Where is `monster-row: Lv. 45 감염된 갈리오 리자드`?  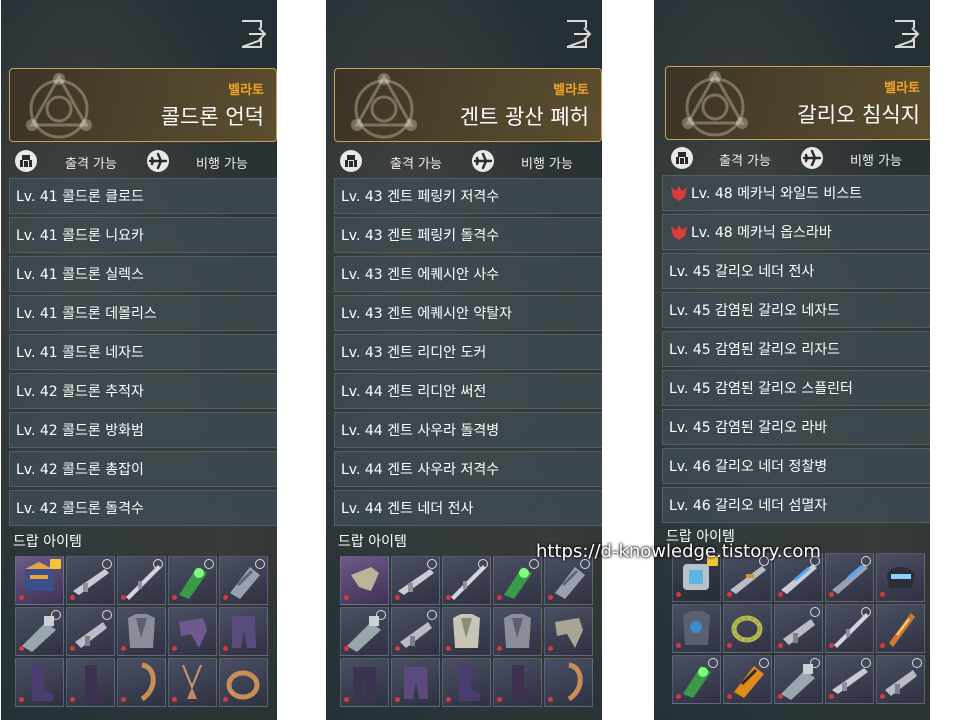
monster-row: Lv. 45 감염된 갈리오 리자드 is located at coordinates (796, 349).